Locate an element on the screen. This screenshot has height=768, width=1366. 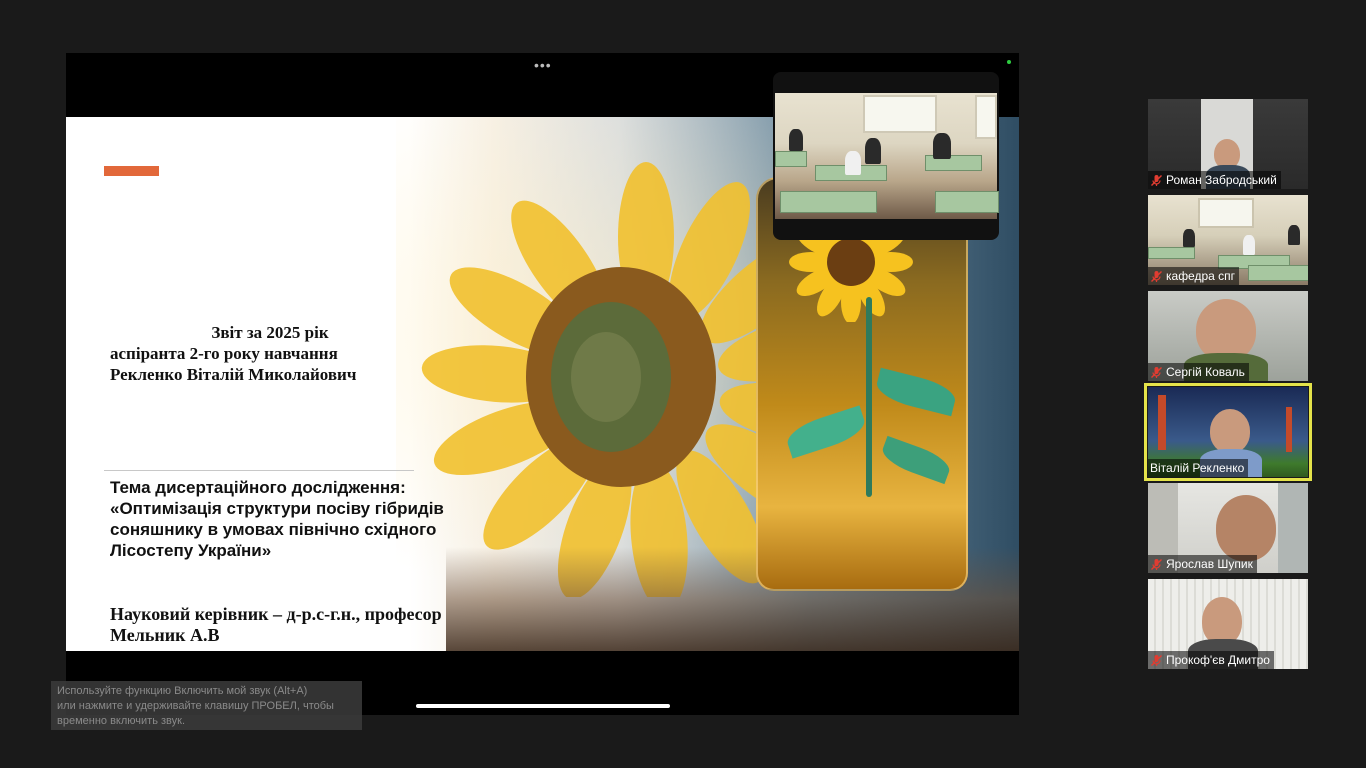
home-indicator-bar is located at coordinates (543, 706).